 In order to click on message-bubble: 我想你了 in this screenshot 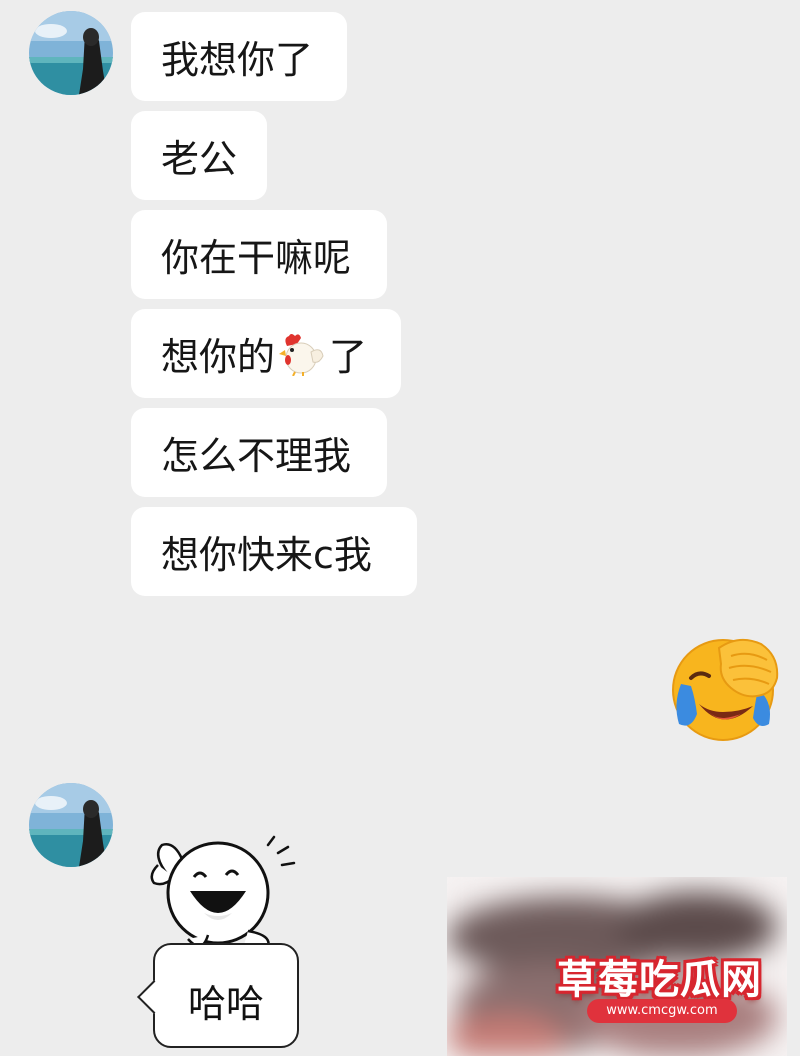, I will do `click(239, 56)`.